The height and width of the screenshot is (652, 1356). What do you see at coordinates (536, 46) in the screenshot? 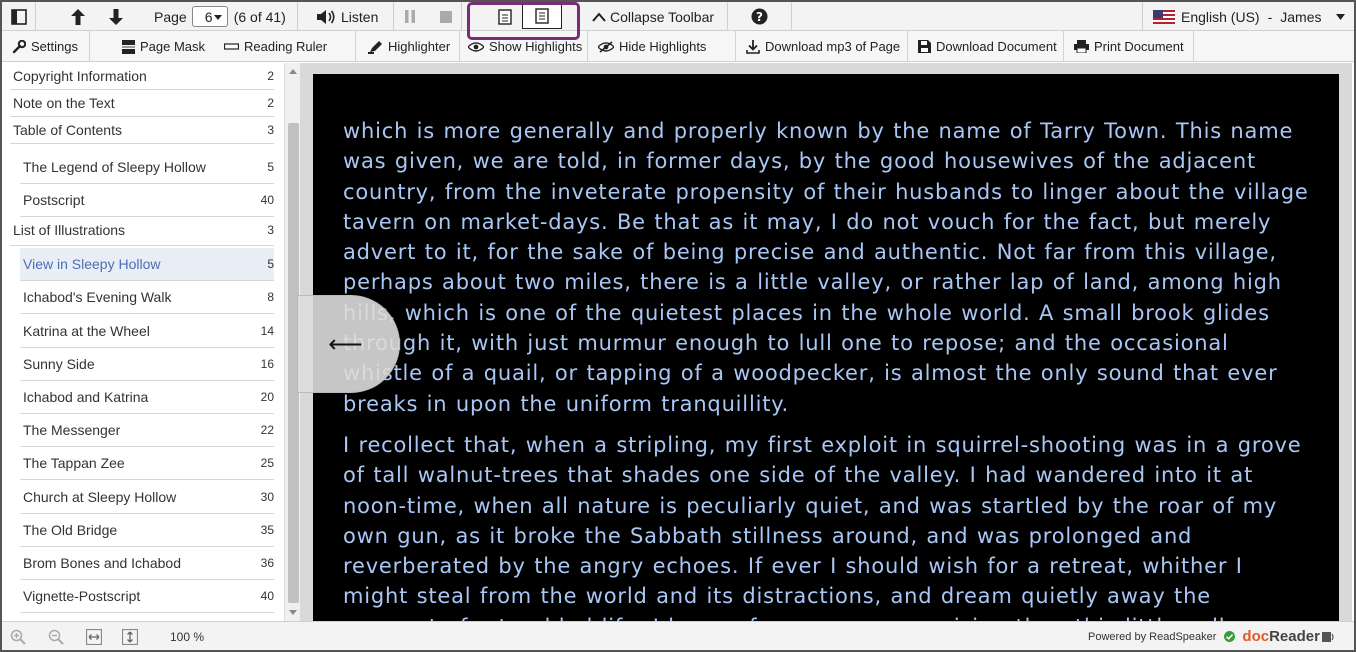
I see `show-highlights-label: Show Highlights` at bounding box center [536, 46].